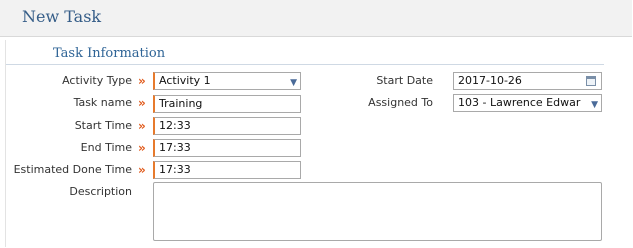 The width and height of the screenshot is (633, 248). I want to click on end-time-label: End Time, so click(106, 147).